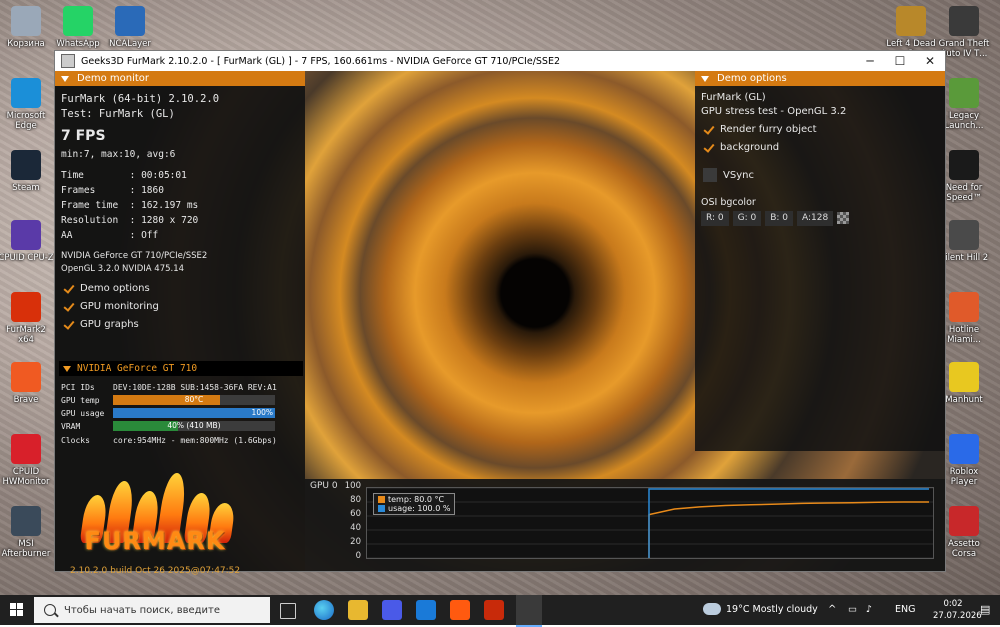  Describe the element at coordinates (352, 486) in the screenshot. I see `y-tick-label: 100` at that location.